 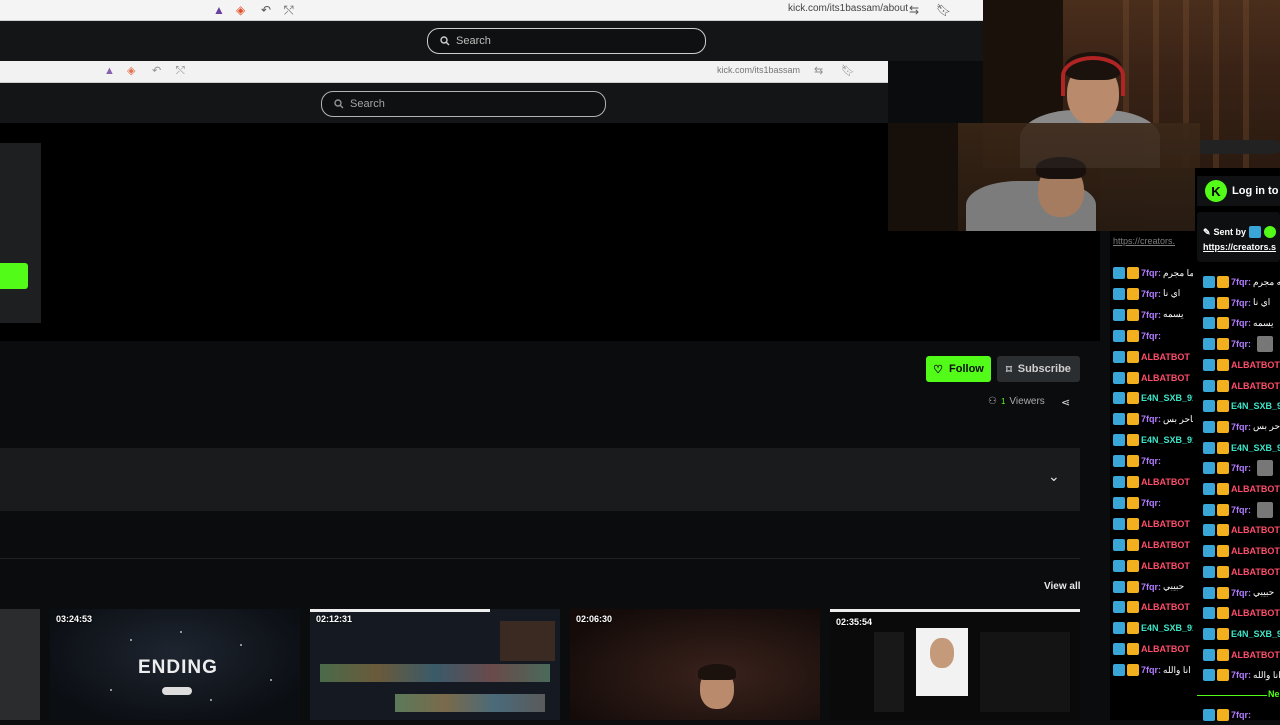 I want to click on back-icon: ↶, so click(x=266, y=10).